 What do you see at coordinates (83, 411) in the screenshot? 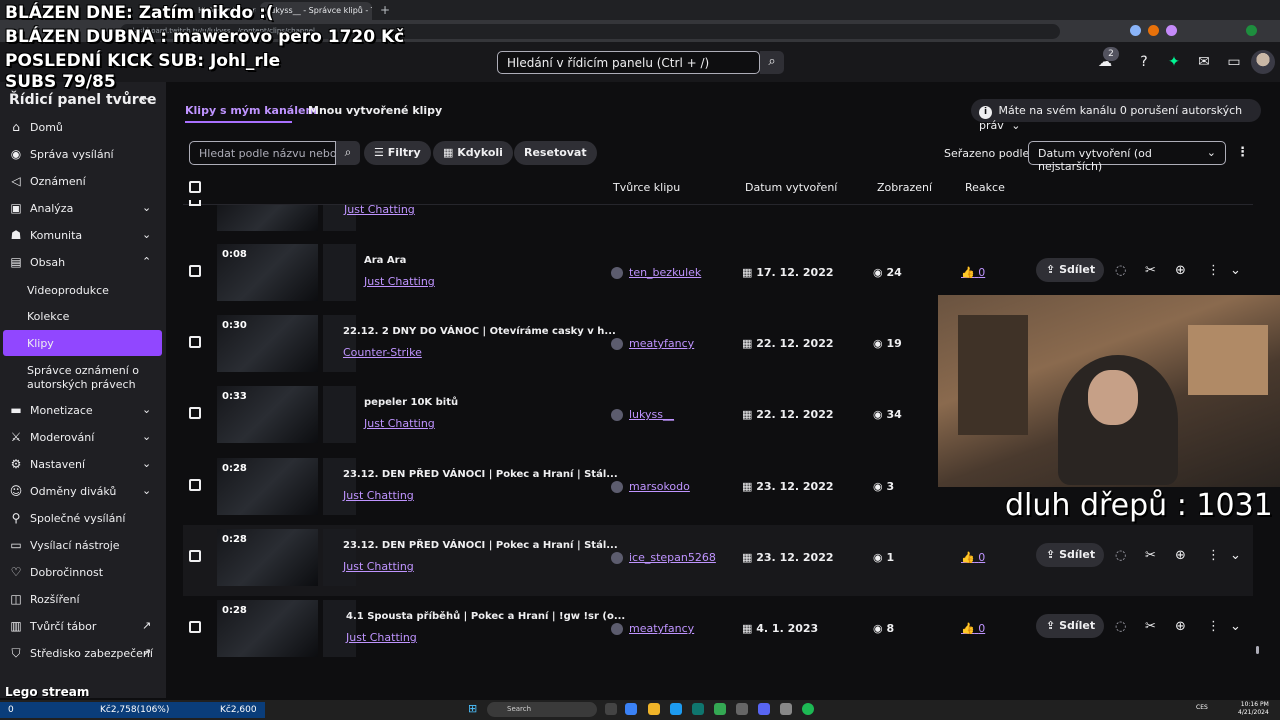
I see `sidebar-item-monetization: ▬ Monetizace ⌄` at bounding box center [83, 411].